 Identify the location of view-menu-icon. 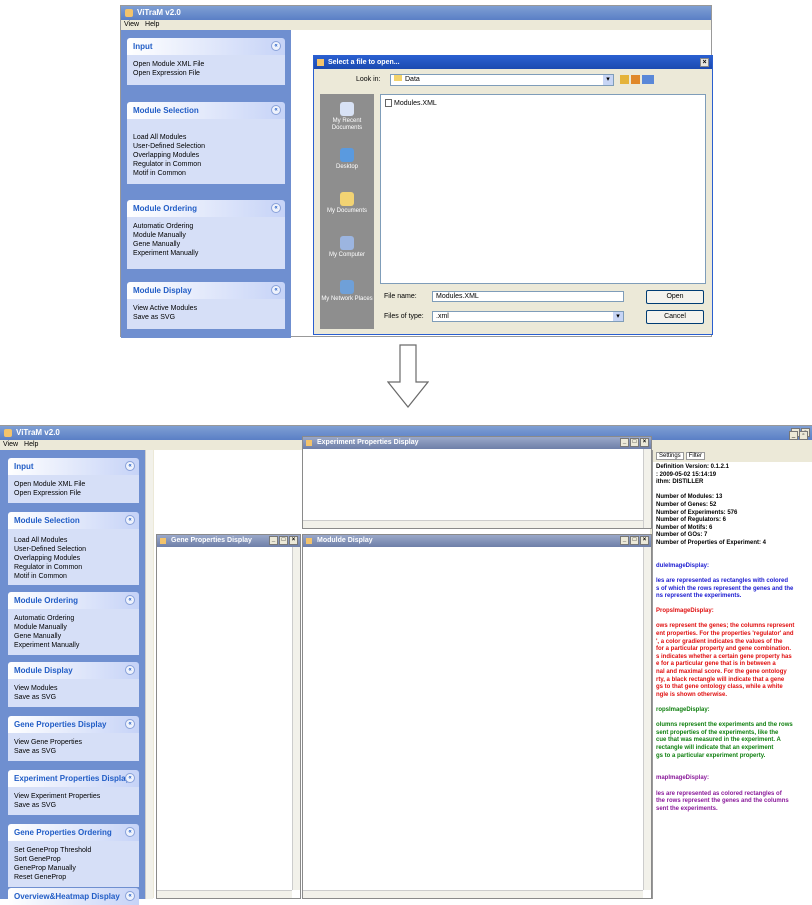
(648, 79).